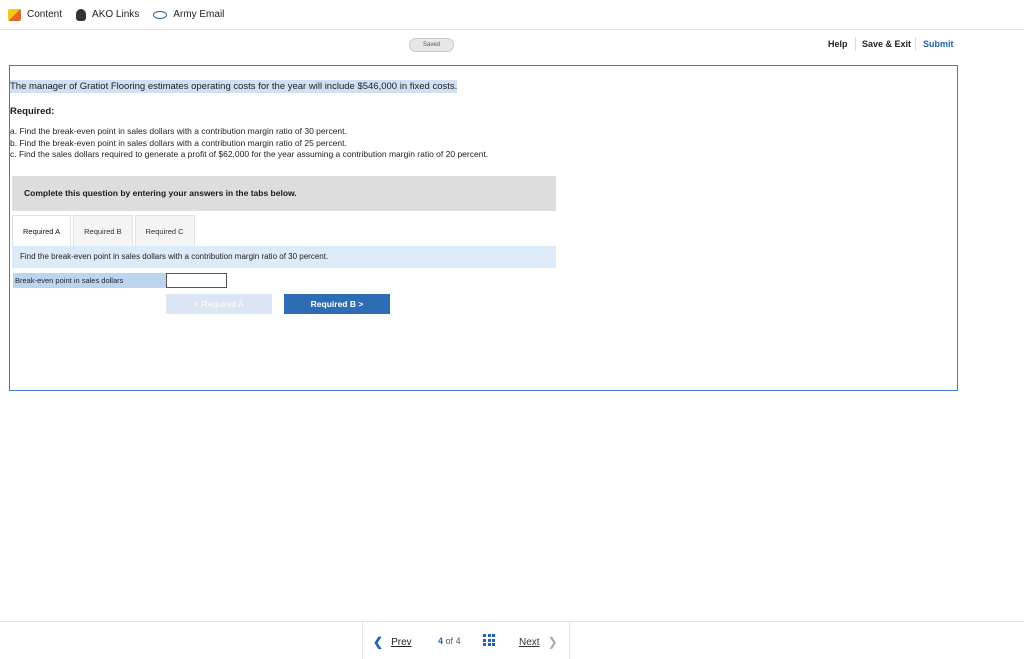  I want to click on prev-label: Prev, so click(401, 642).